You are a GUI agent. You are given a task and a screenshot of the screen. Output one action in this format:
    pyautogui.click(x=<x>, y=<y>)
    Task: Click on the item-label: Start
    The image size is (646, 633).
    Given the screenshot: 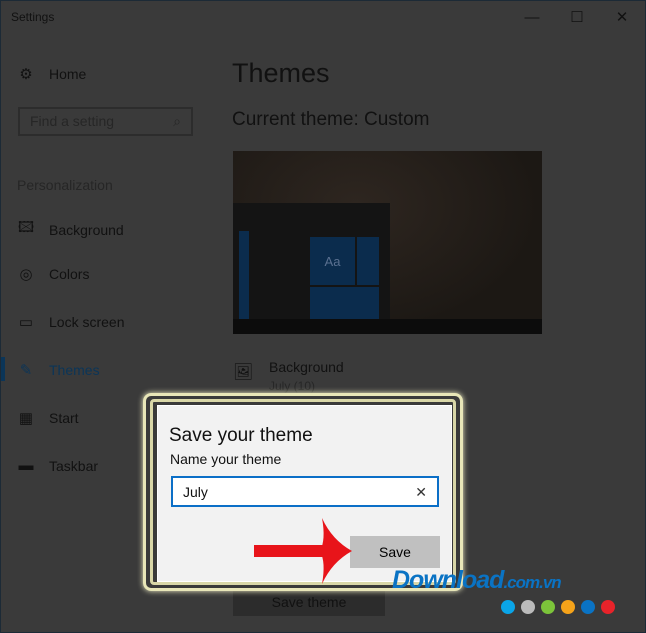 What is the action you would take?
    pyautogui.click(x=64, y=418)
    